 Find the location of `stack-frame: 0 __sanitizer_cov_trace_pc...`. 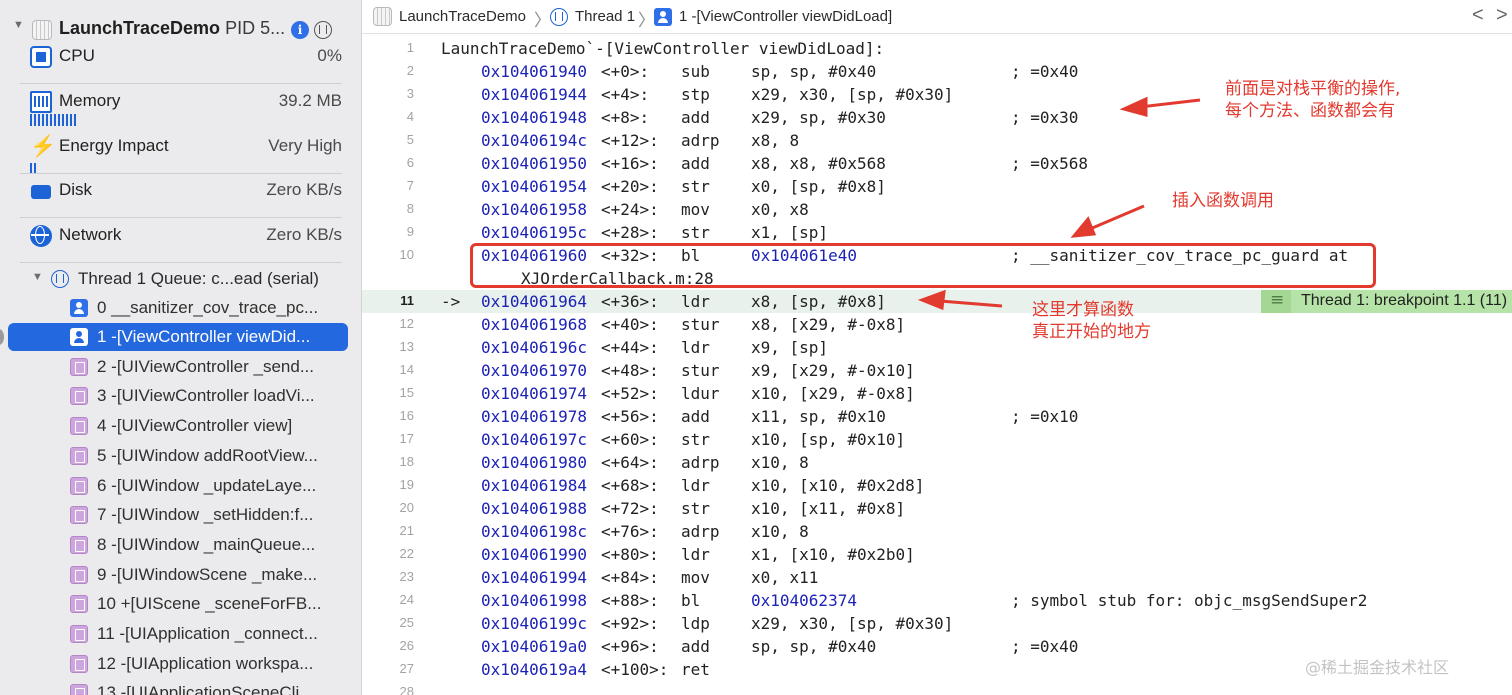

stack-frame: 0 __sanitizer_cov_trace_pc... is located at coordinates (180, 308).